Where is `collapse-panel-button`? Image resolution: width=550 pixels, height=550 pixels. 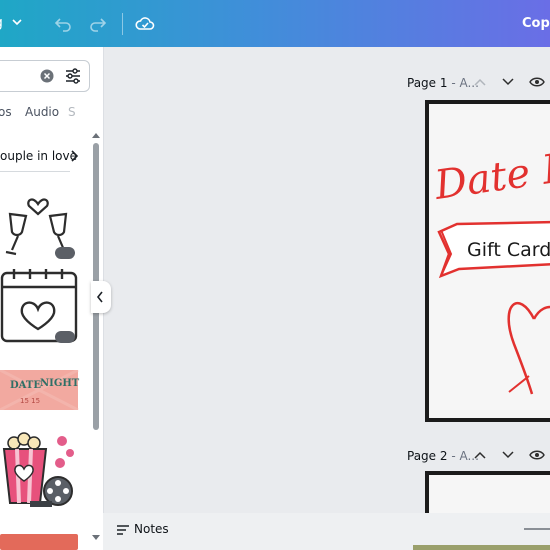 collapse-panel-button is located at coordinates (101, 297).